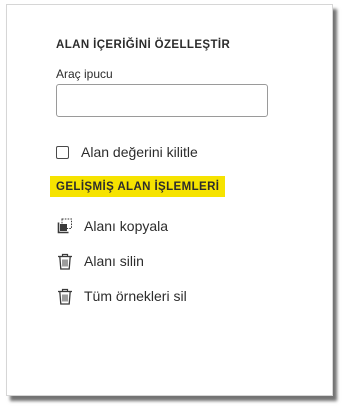  I want to click on copy-field-action: Alanı kopyala, so click(112, 226).